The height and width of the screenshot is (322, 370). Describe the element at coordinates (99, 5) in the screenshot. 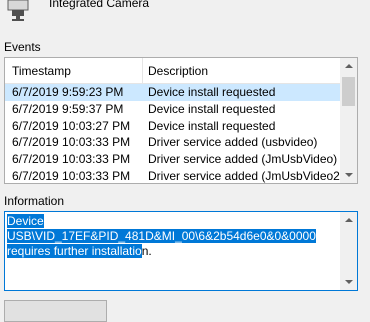

I see `device-name: Integrated Camera` at that location.